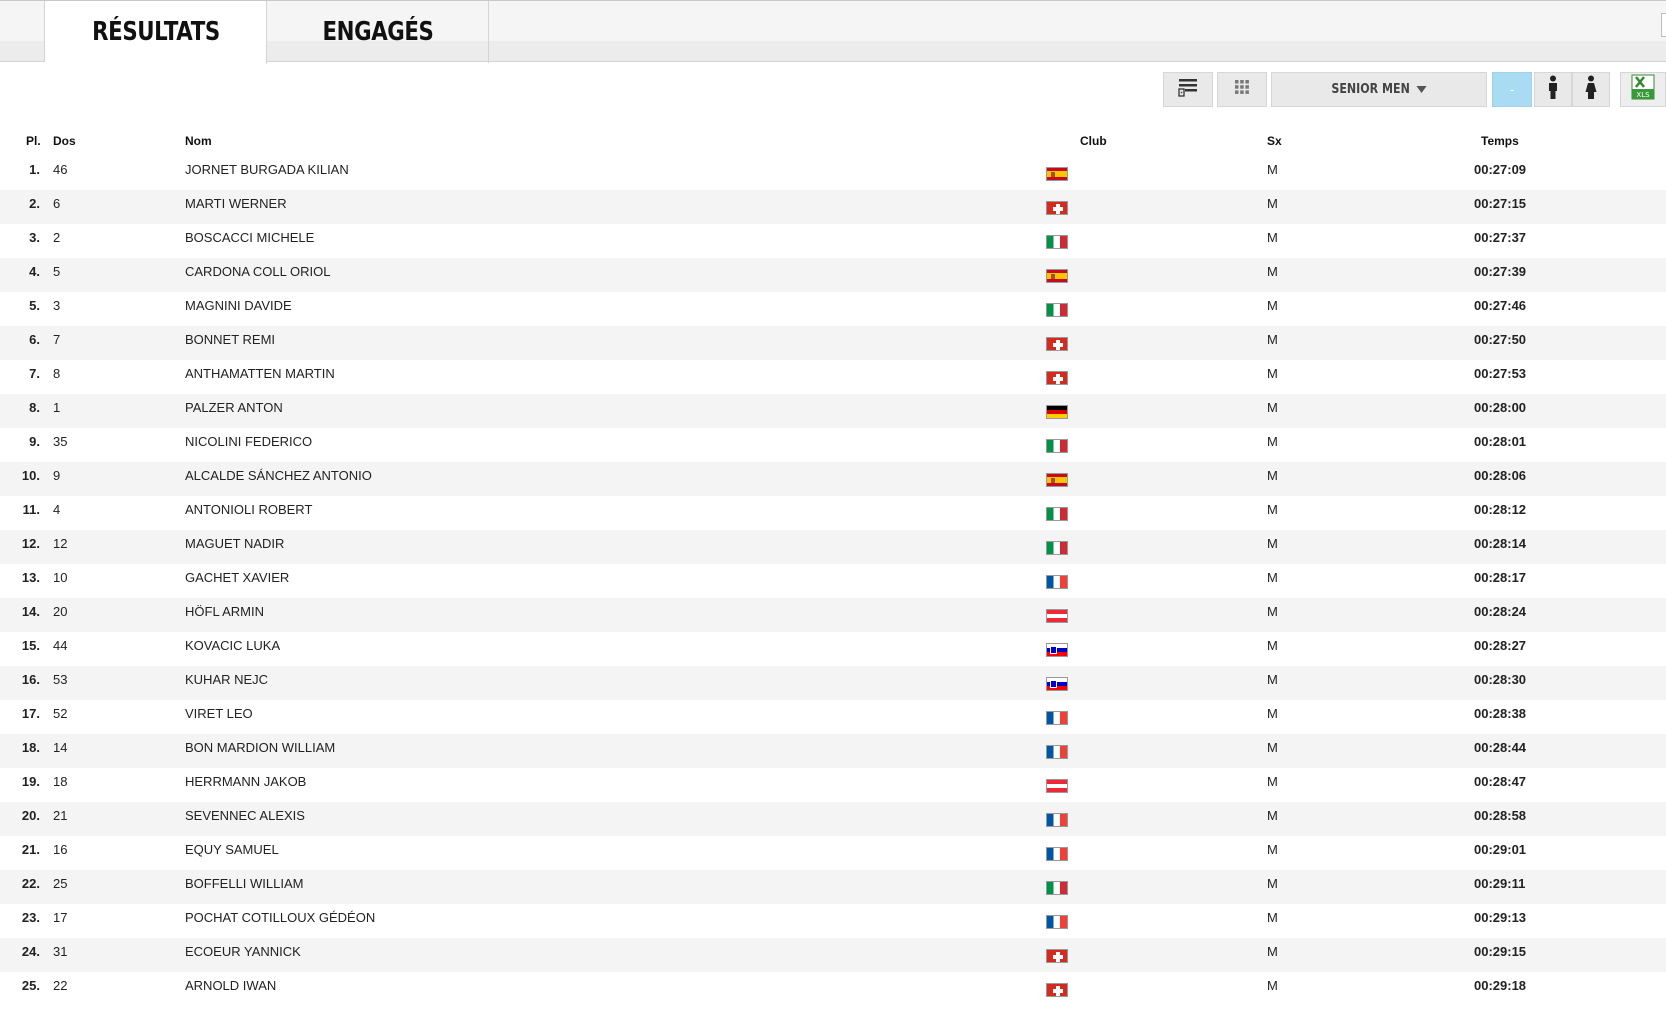 This screenshot has height=1016, width=1666. What do you see at coordinates (1512, 89) in the screenshot?
I see `filter-all-button: -` at bounding box center [1512, 89].